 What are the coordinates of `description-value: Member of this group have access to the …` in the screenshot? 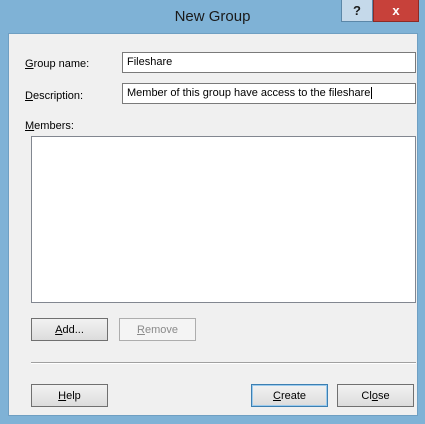 It's located at (249, 93).